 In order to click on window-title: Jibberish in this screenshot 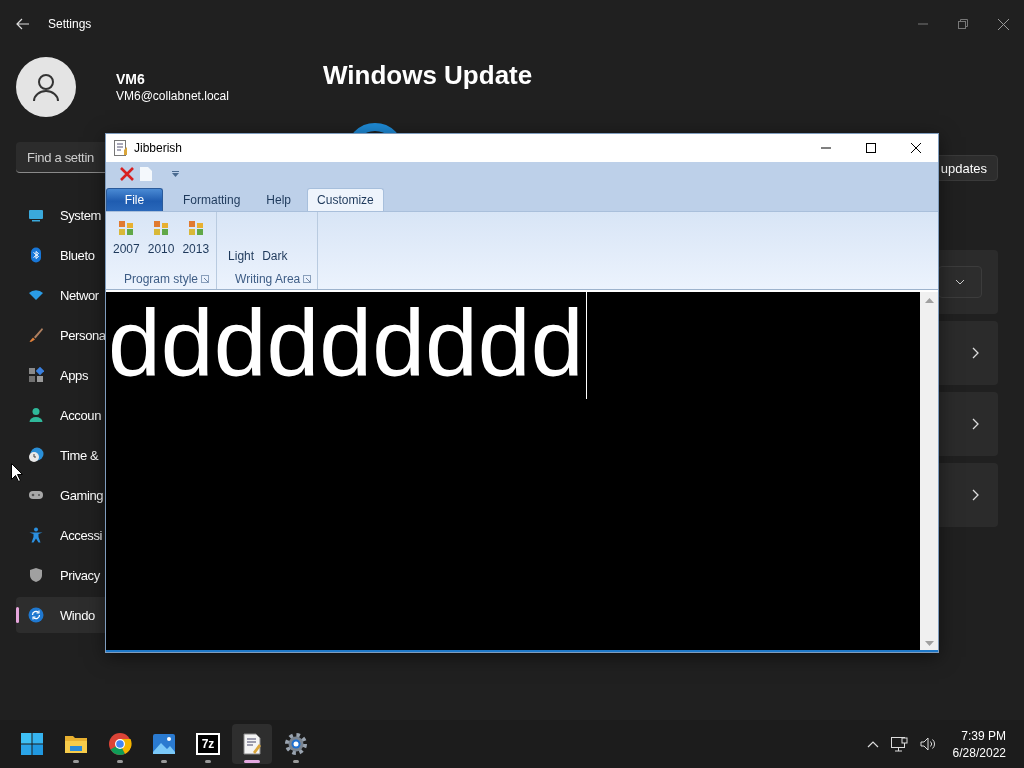, I will do `click(158, 148)`.